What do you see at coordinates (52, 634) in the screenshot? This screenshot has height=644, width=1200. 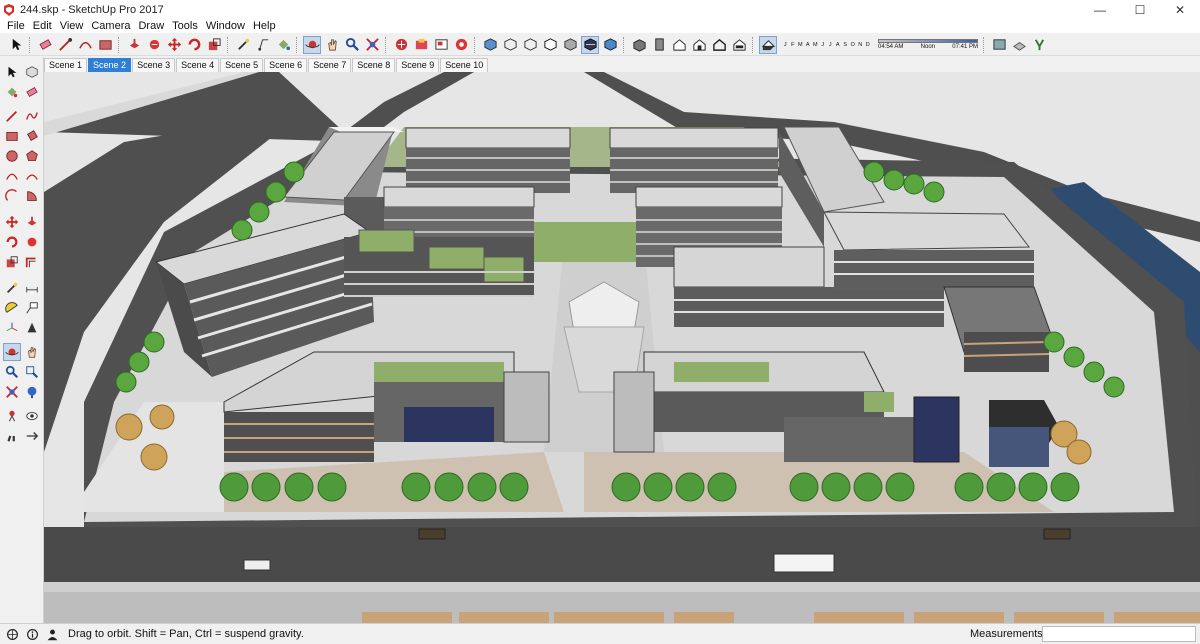 I see `user-icon` at bounding box center [52, 634].